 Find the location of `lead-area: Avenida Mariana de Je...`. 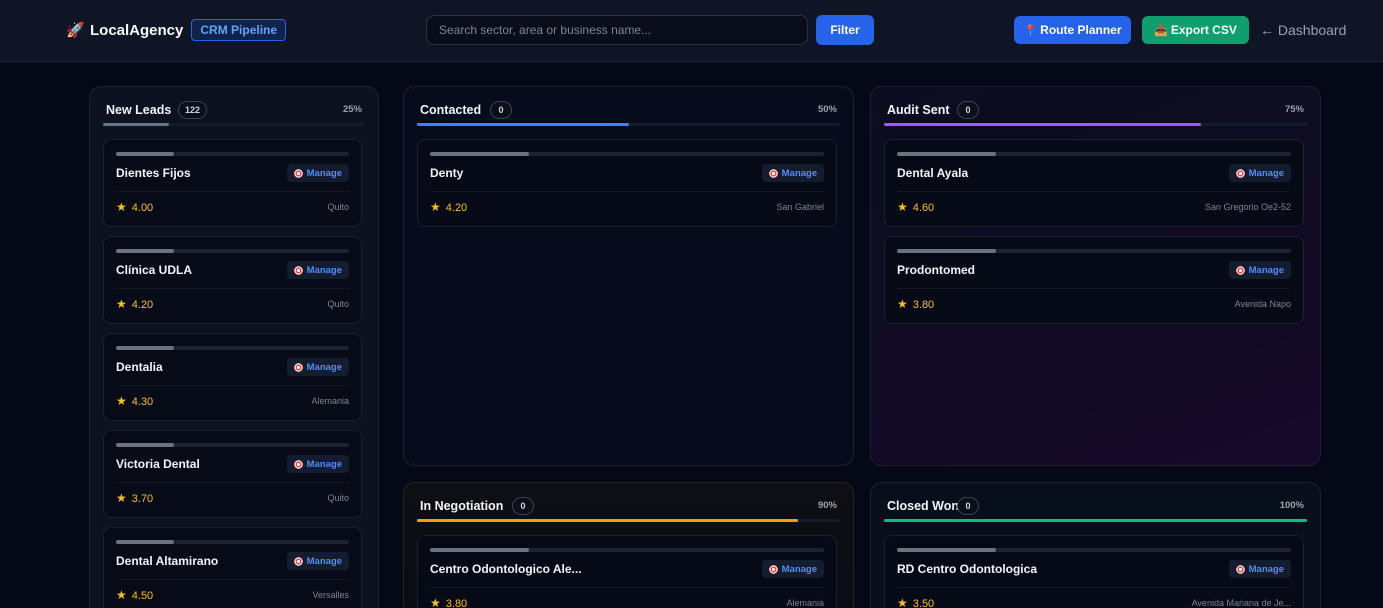

lead-area: Avenida Mariana de Je... is located at coordinates (1241, 603).